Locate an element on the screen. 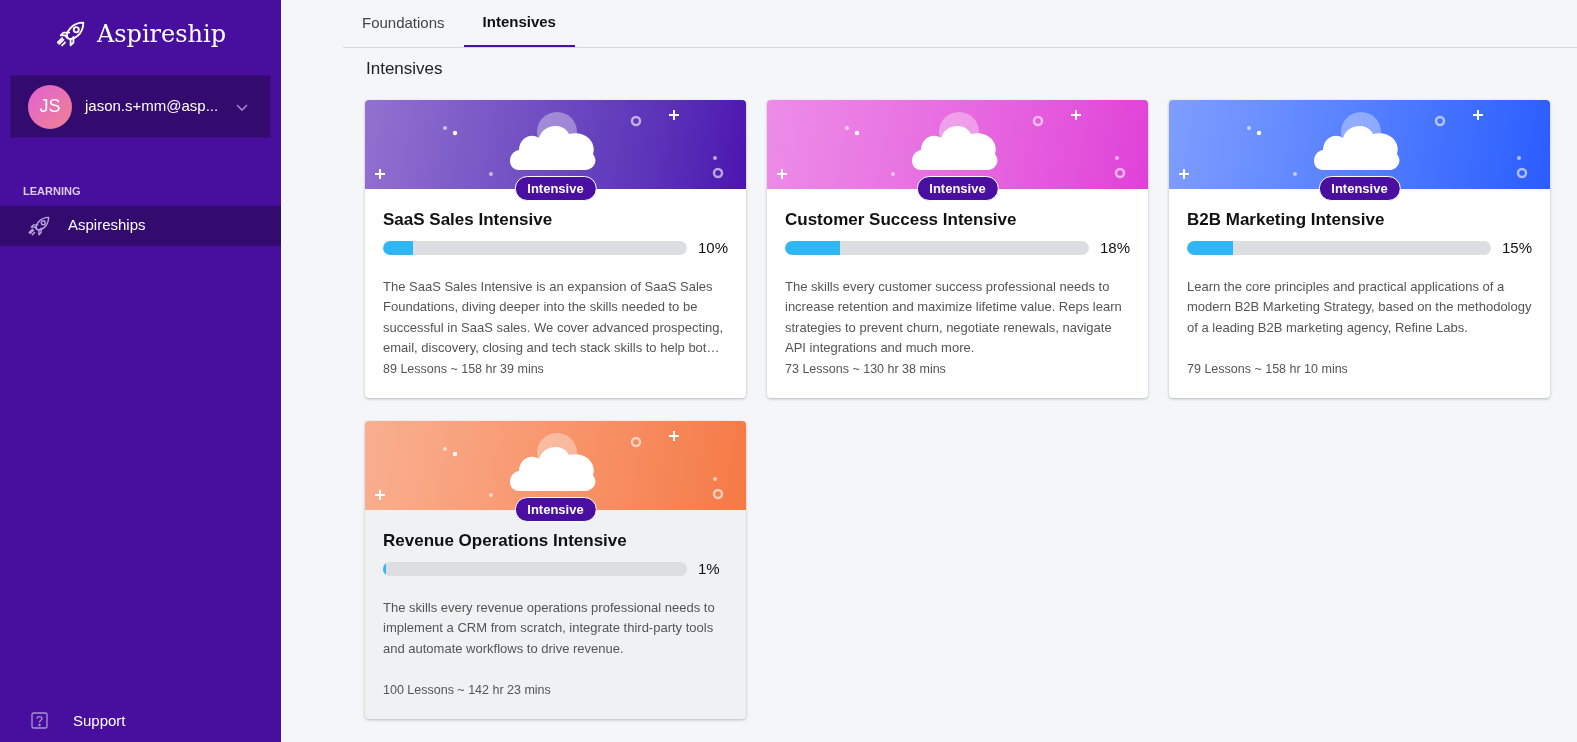  card-title: SaaS Sales Intensive is located at coordinates (468, 219).